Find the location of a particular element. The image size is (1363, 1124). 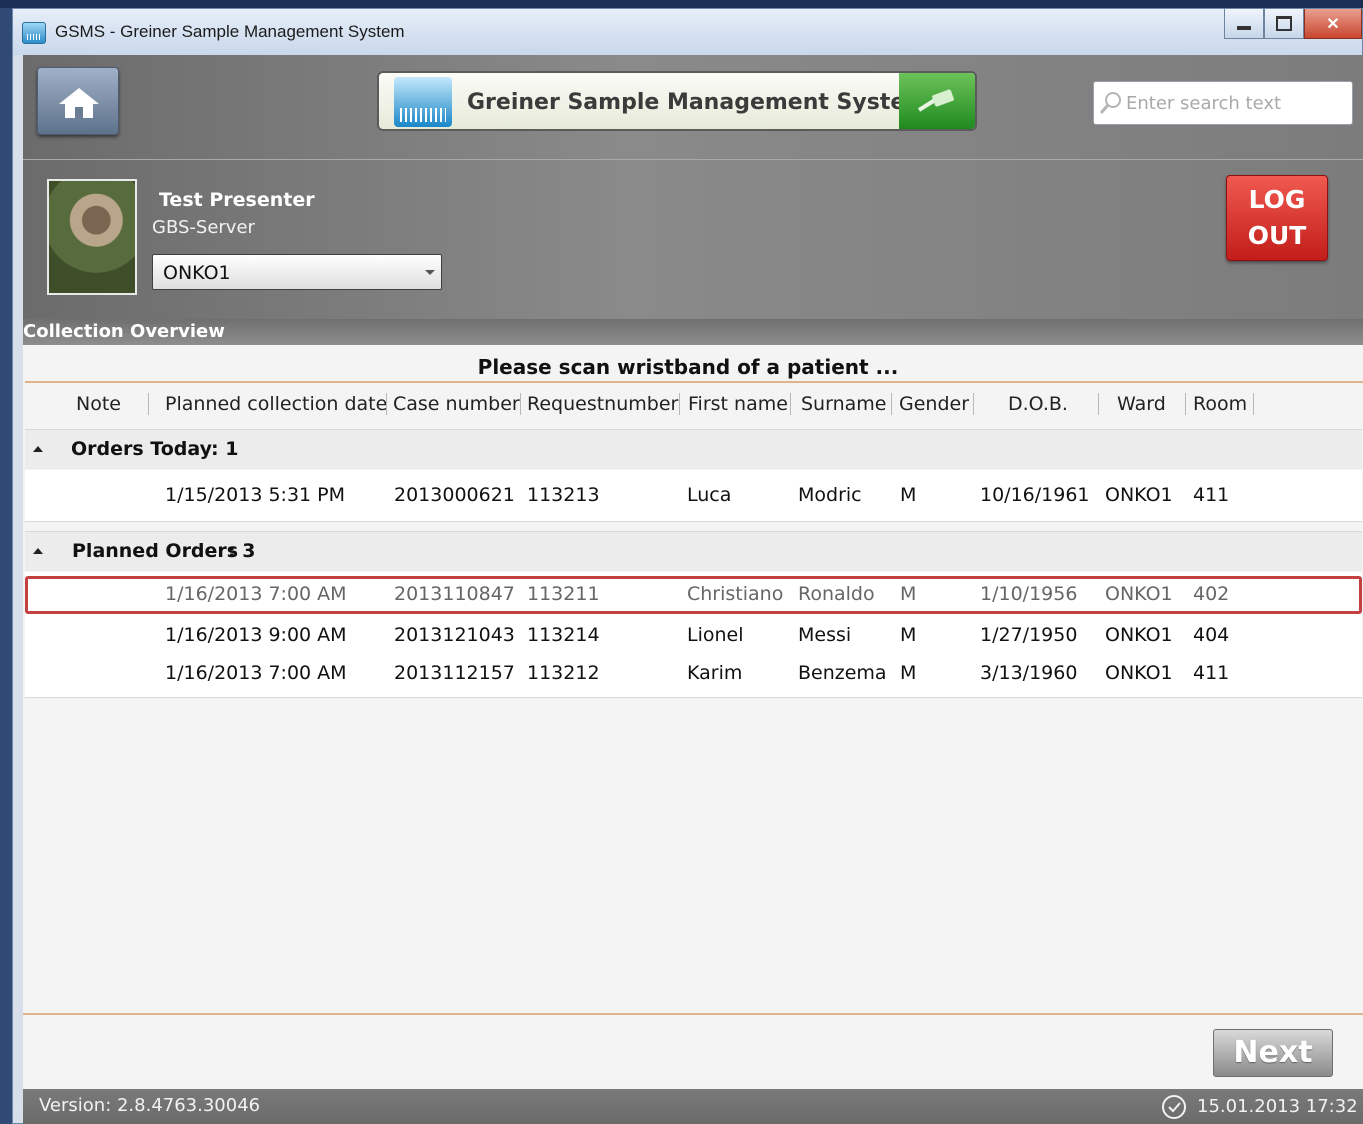

cell-dob: 10/16/1961 is located at coordinates (1035, 495).